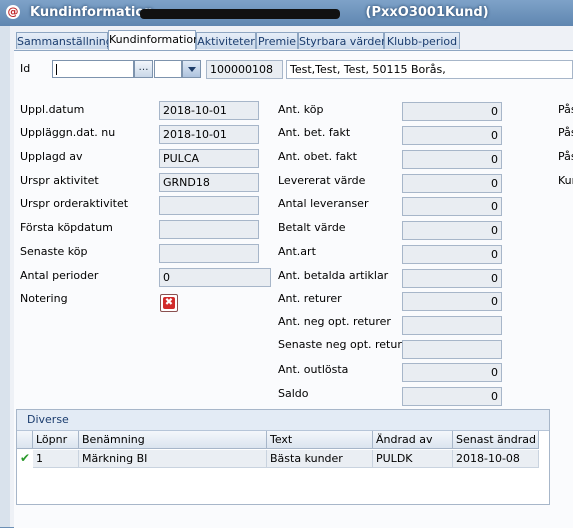 This screenshot has width=573, height=528. I want to click on checkmark-icon: ✔, so click(25, 458).